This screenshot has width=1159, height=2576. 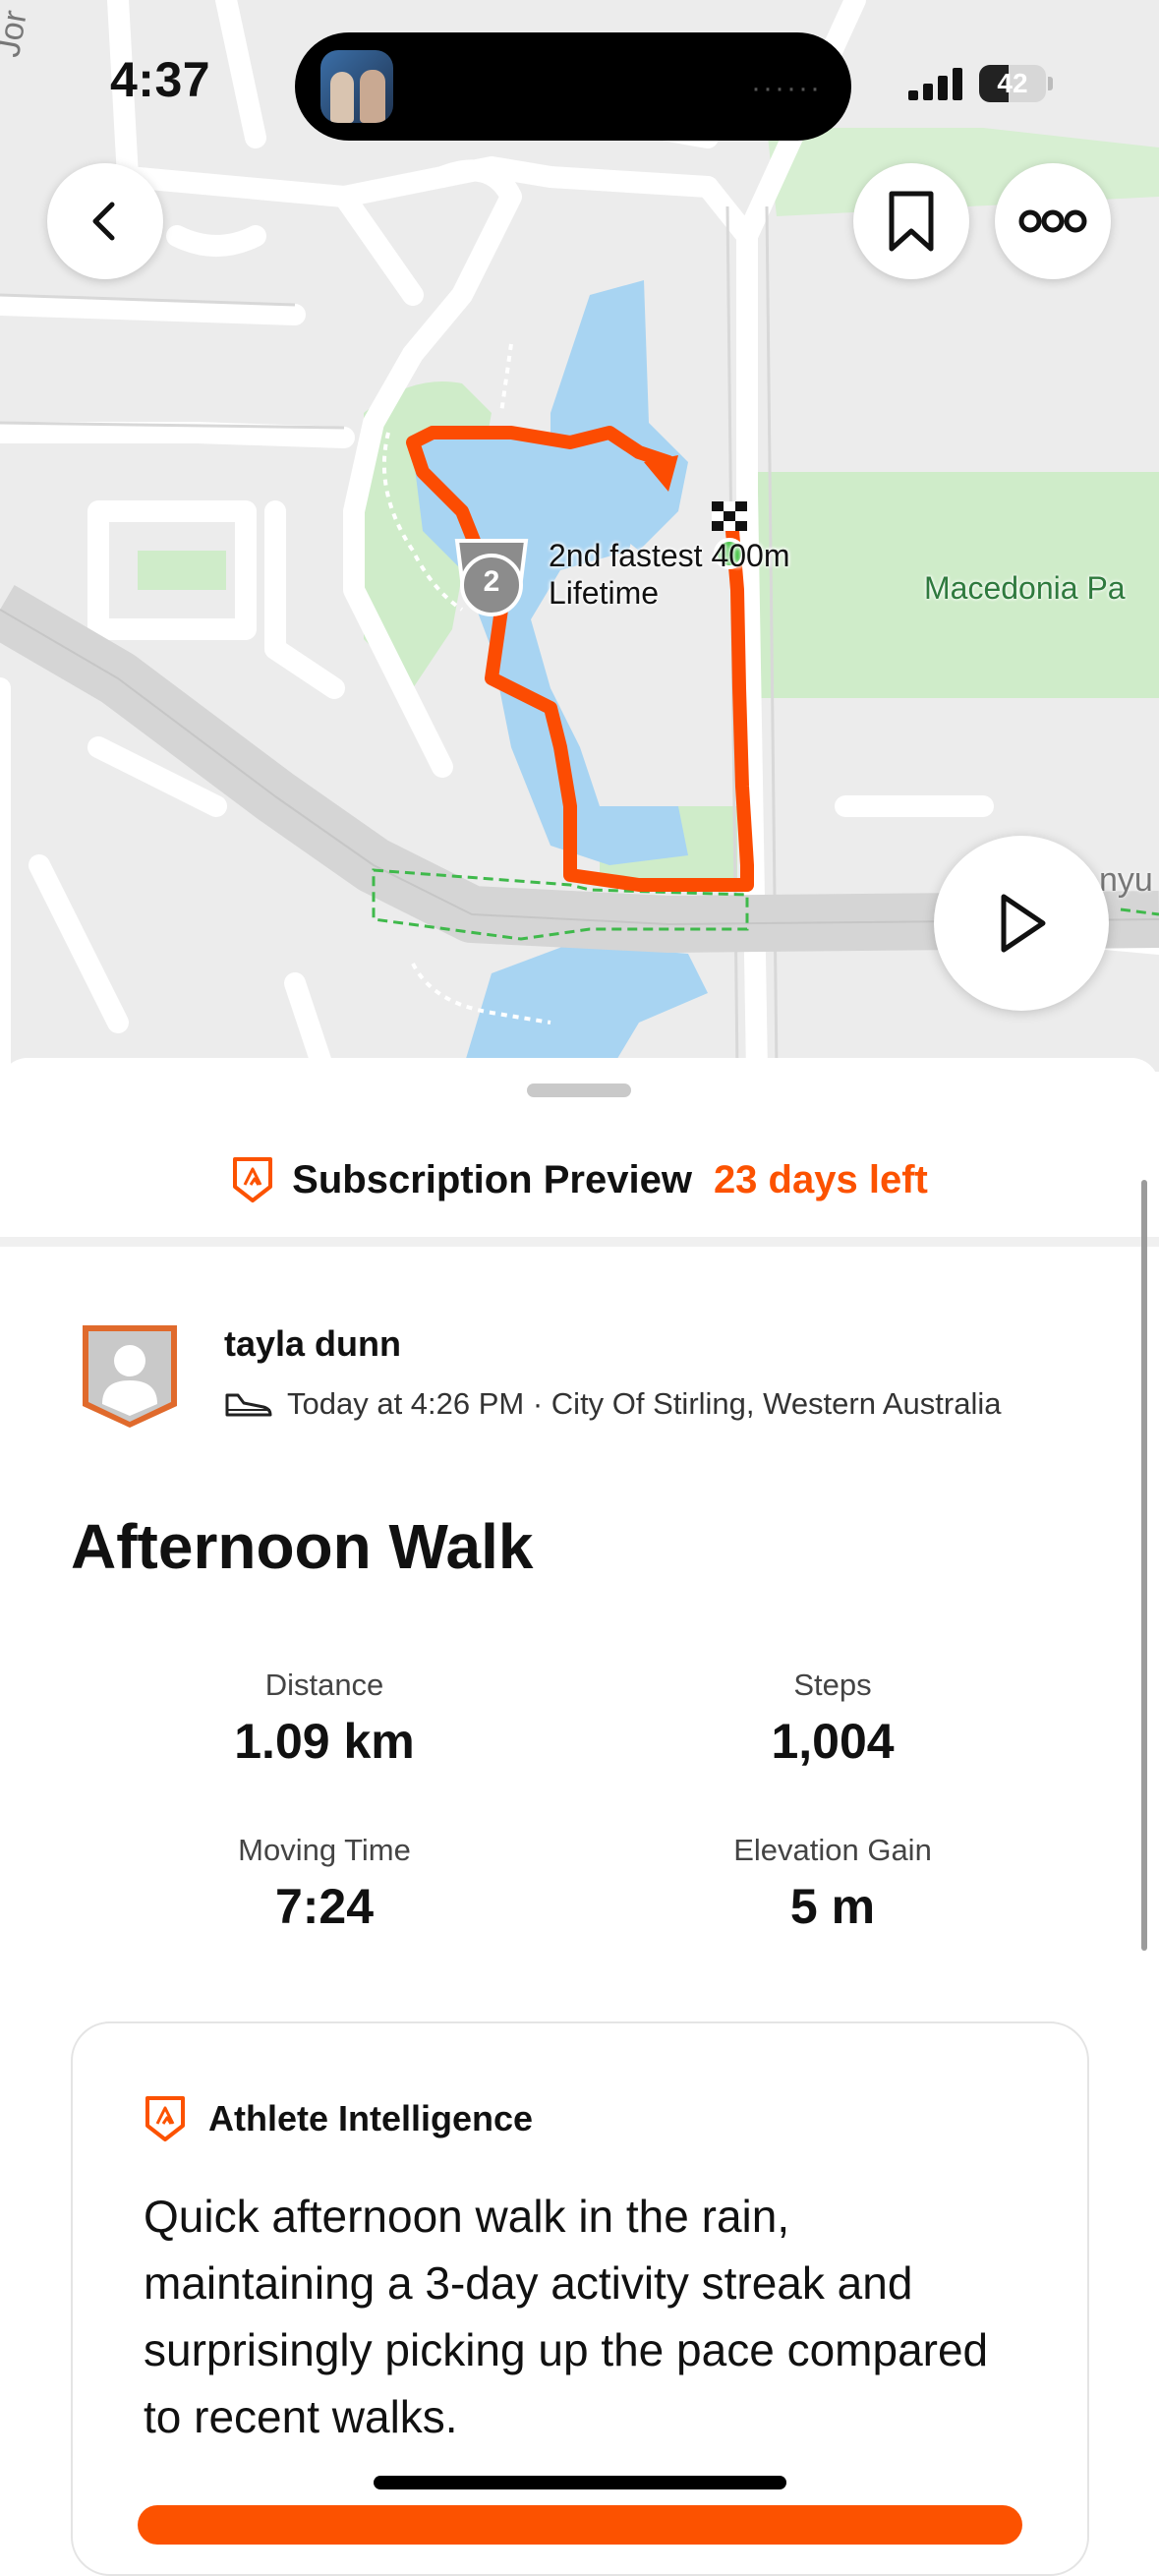 What do you see at coordinates (580, 2482) in the screenshot?
I see `home-indicator` at bounding box center [580, 2482].